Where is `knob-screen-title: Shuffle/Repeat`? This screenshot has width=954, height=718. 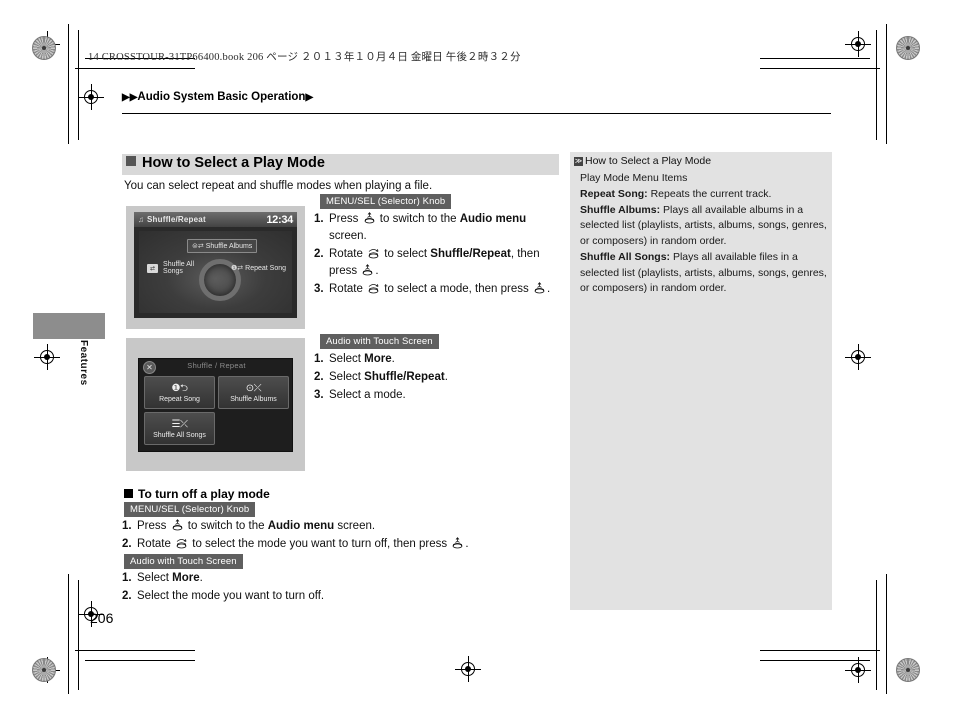
knob-screen-title: Shuffle/Repeat is located at coordinates (176, 219).